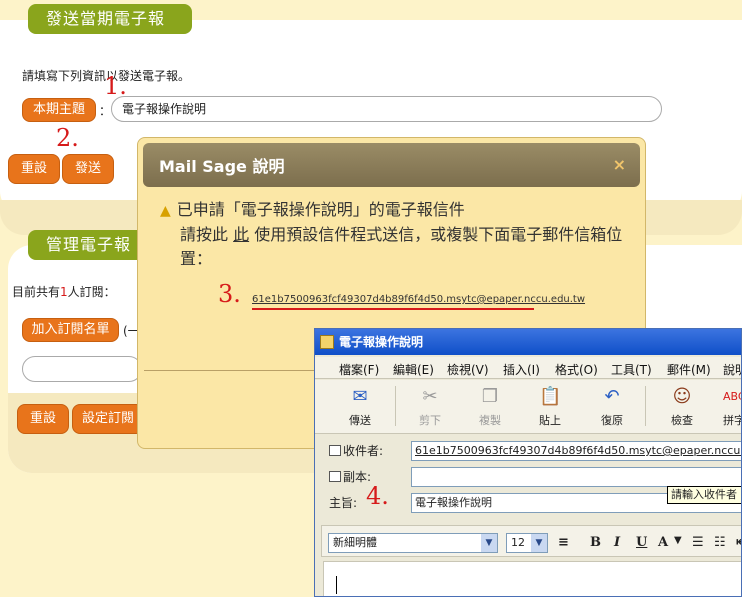  What do you see at coordinates (360, 420) in the screenshot?
I see `send-tool-label: 傳送` at bounding box center [360, 420].